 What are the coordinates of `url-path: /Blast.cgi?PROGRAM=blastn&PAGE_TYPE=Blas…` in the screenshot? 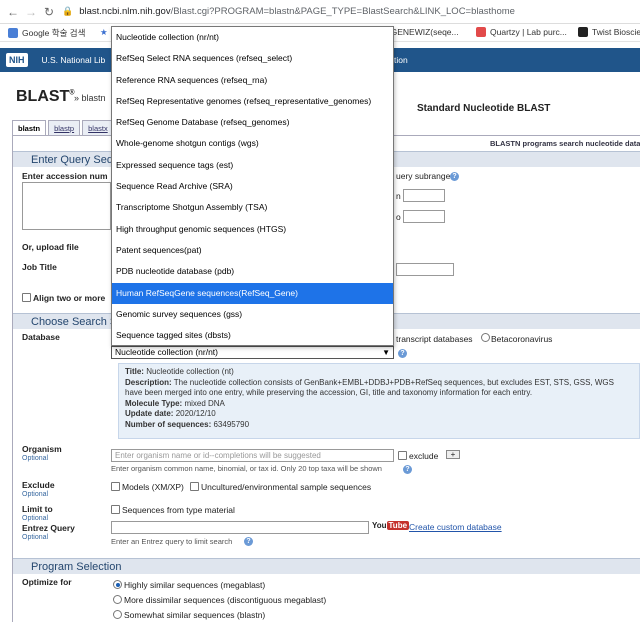 It's located at (342, 11).